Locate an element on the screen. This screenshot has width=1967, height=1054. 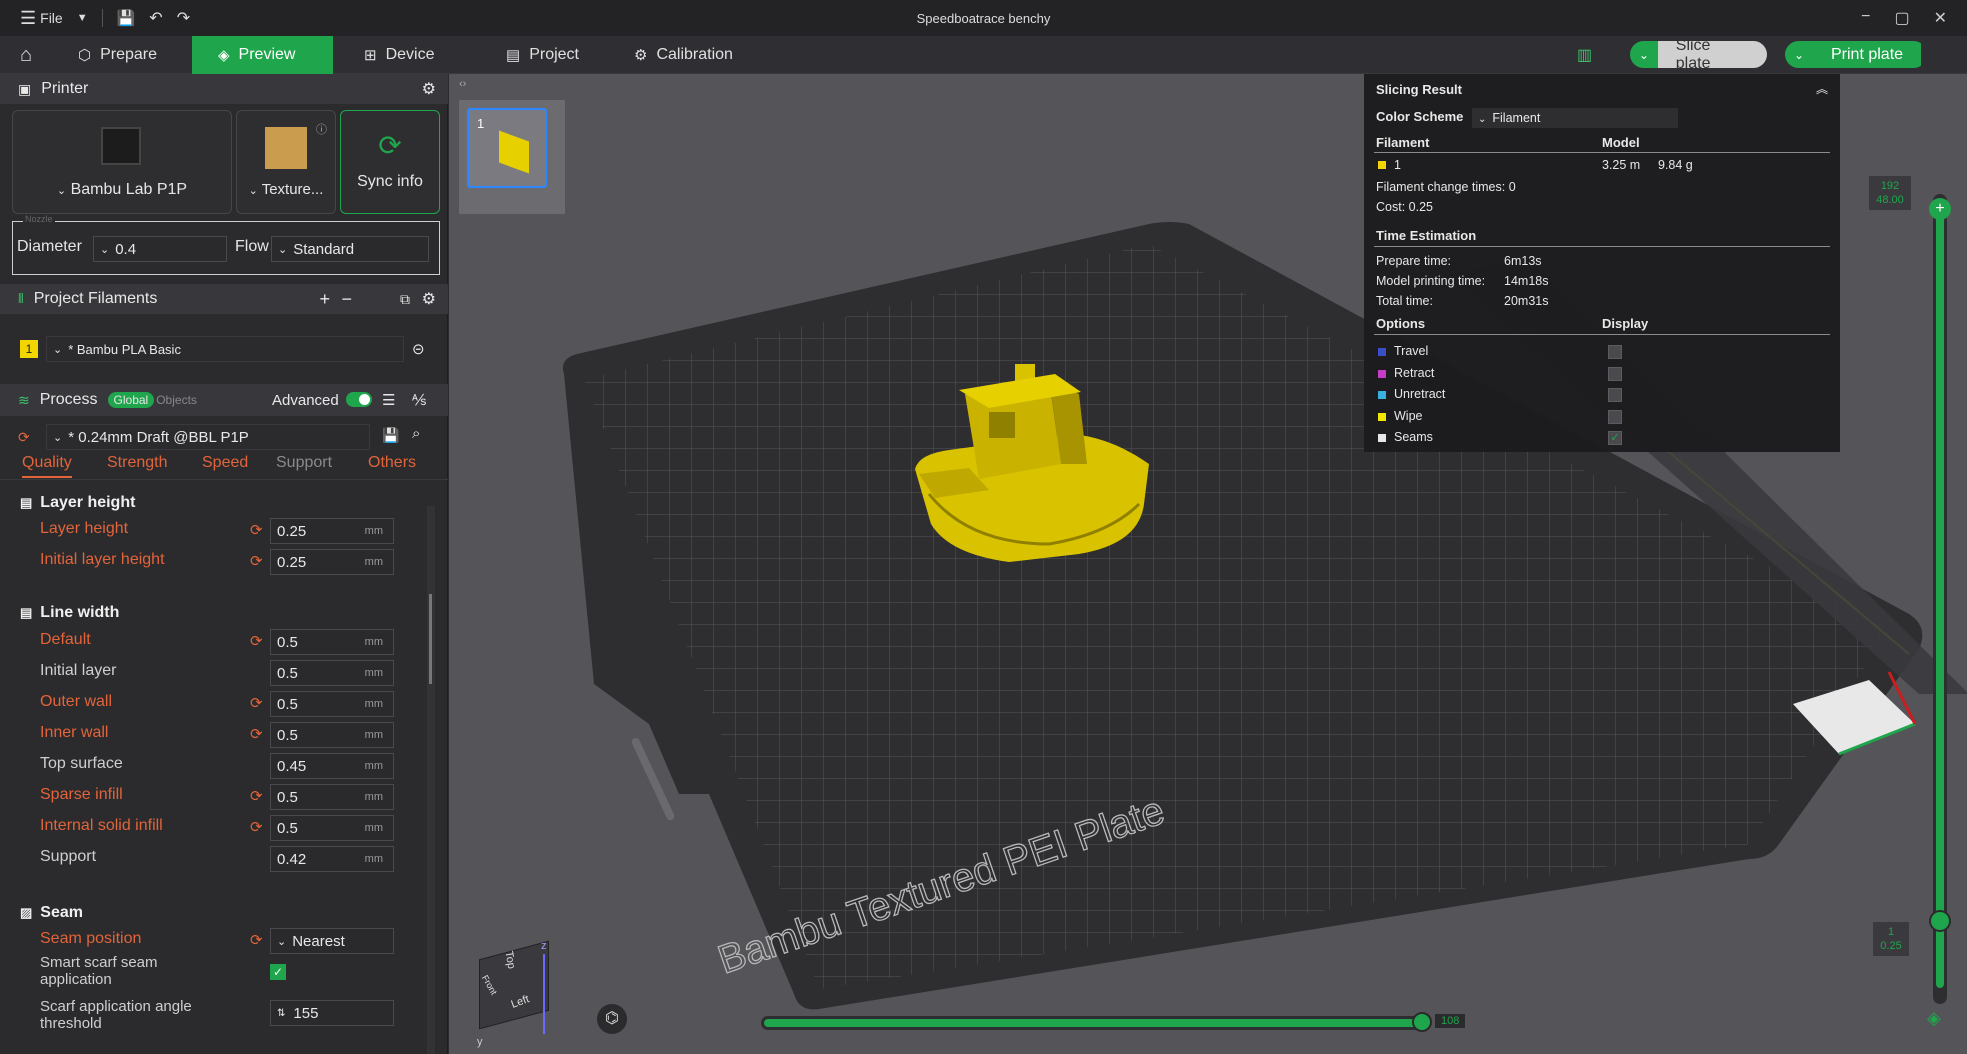
layer-height-input: 0.25 mm is located at coordinates (332, 531).